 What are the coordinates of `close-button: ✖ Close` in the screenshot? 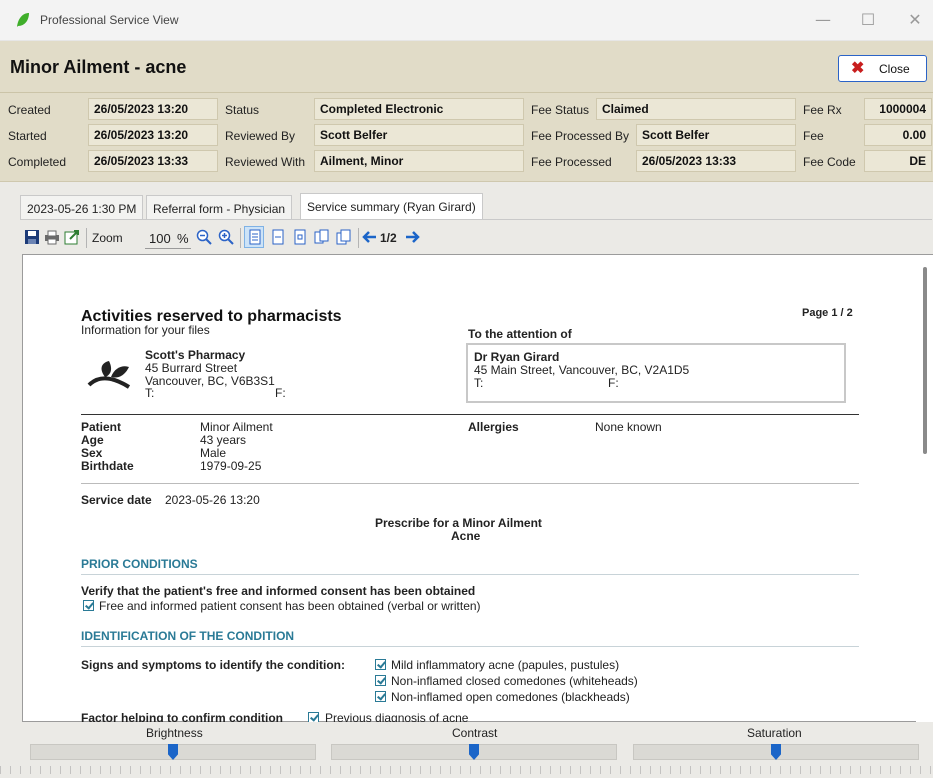 It's located at (882, 68).